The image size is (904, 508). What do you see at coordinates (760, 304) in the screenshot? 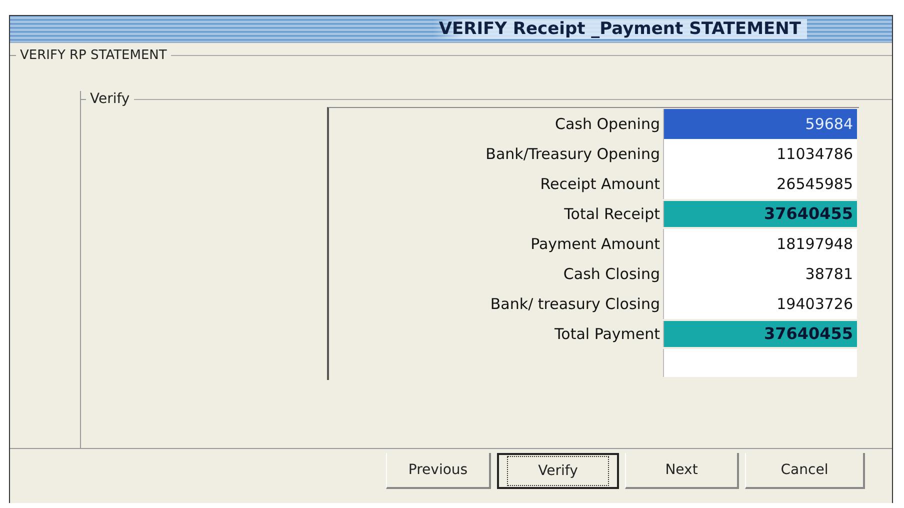
I see `value-cell: 19403726` at bounding box center [760, 304].